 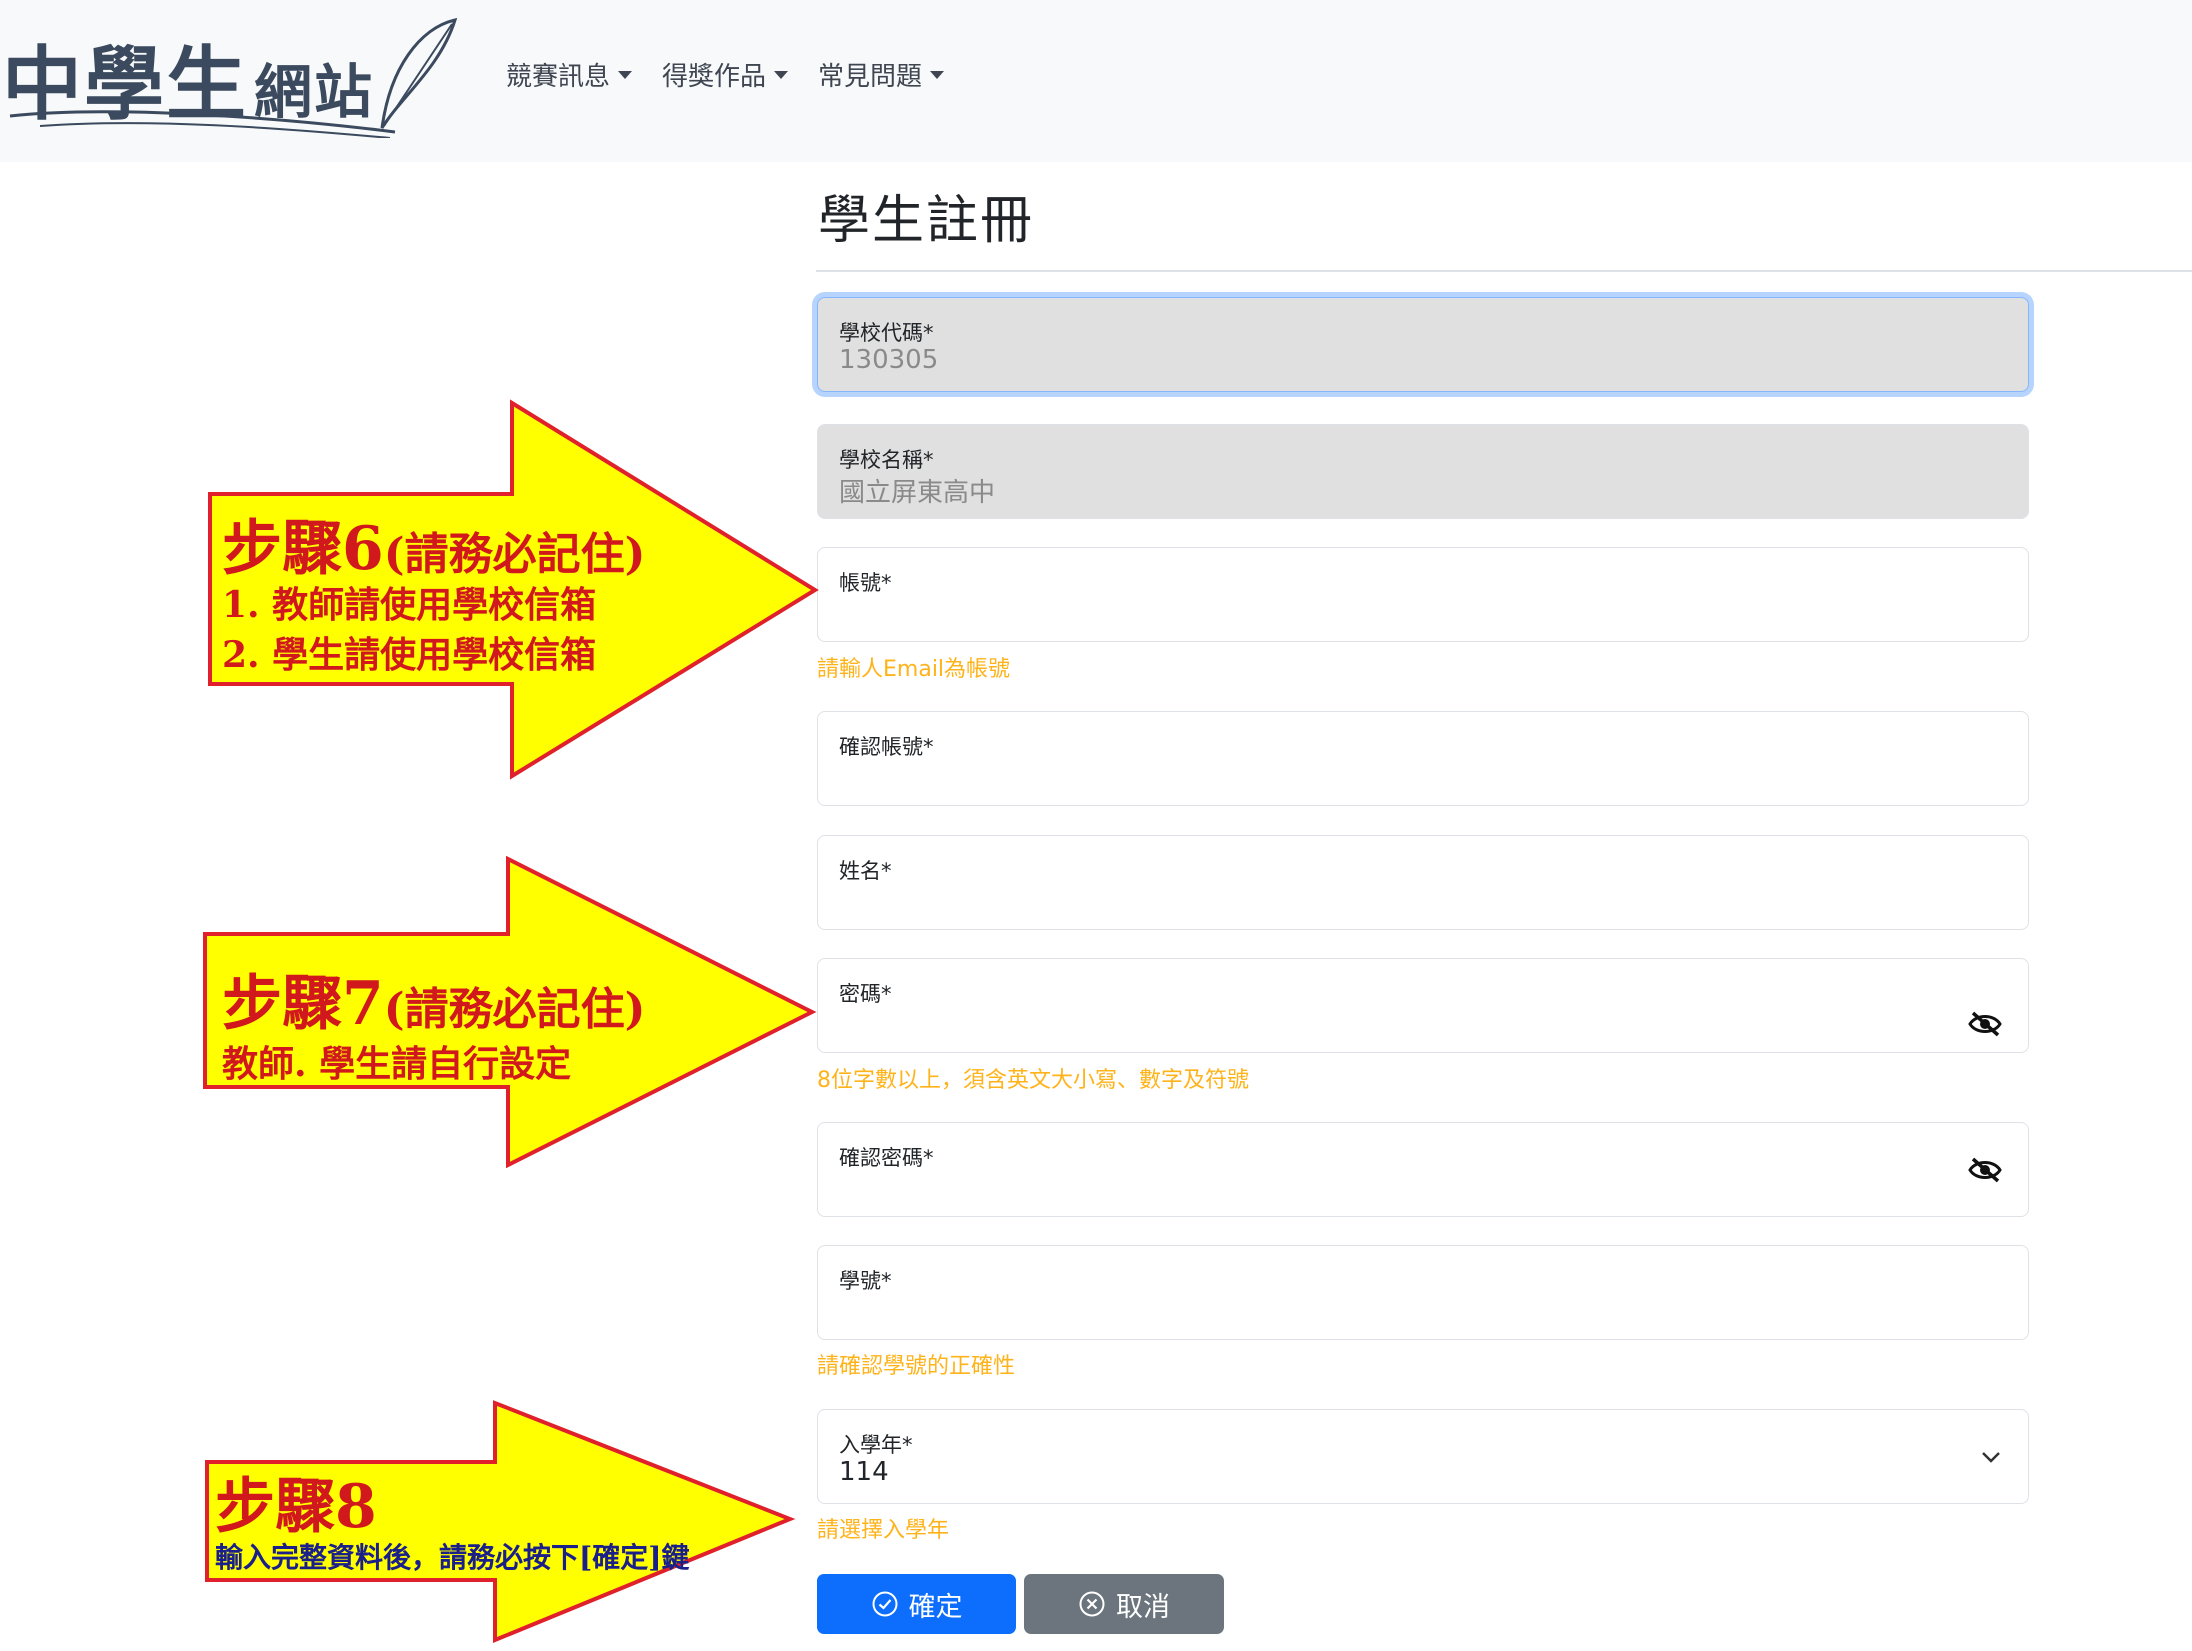 I want to click on step8-line1: 輸入完整資料後，請務必按下[確定]鍵, so click(x=452, y=1557).